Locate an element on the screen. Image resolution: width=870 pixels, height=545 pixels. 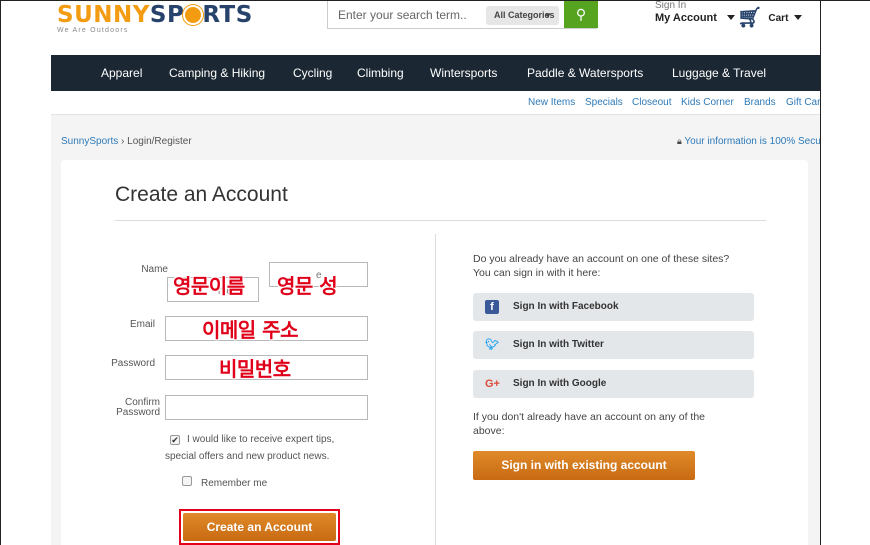
social-intro-line2: You can sign in with it here: is located at coordinates (537, 273).